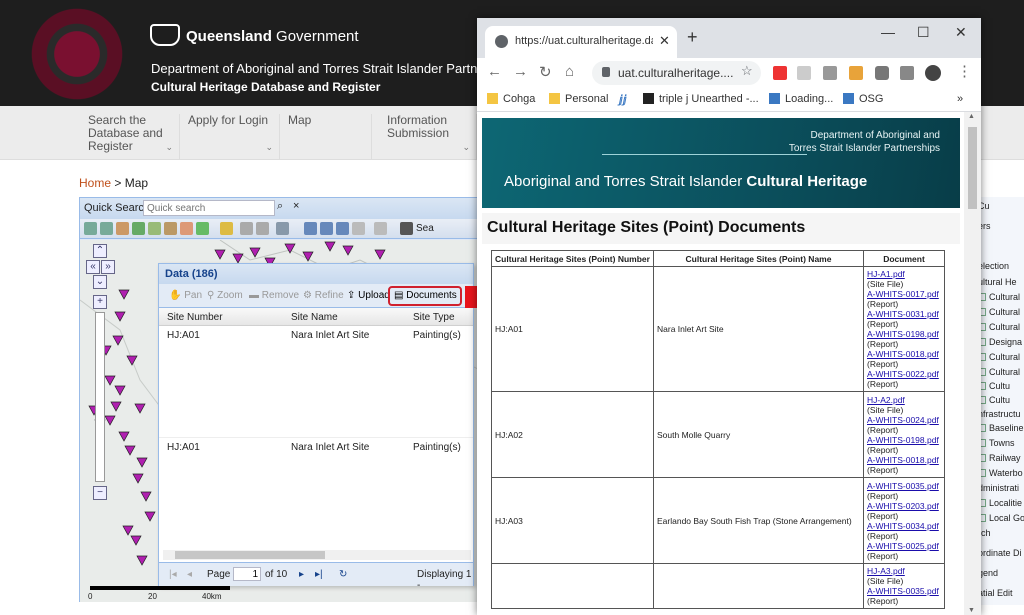 The height and width of the screenshot is (615, 1024). I want to click on col-site-type: Site Type, so click(434, 317).